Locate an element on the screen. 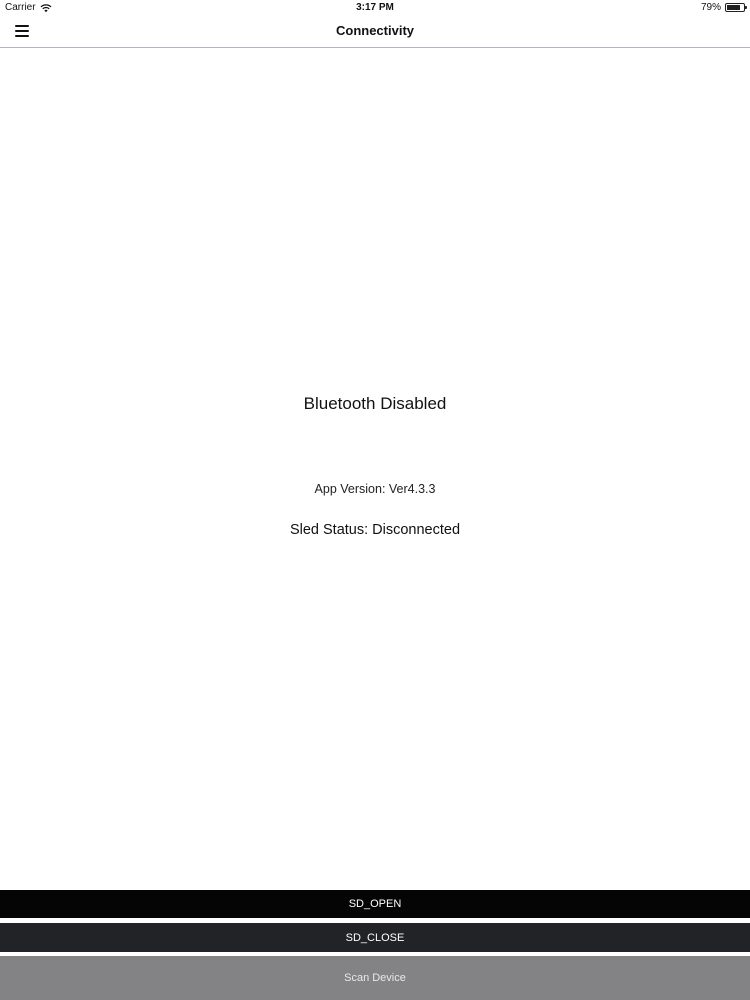  battery-icon is located at coordinates (736, 7).